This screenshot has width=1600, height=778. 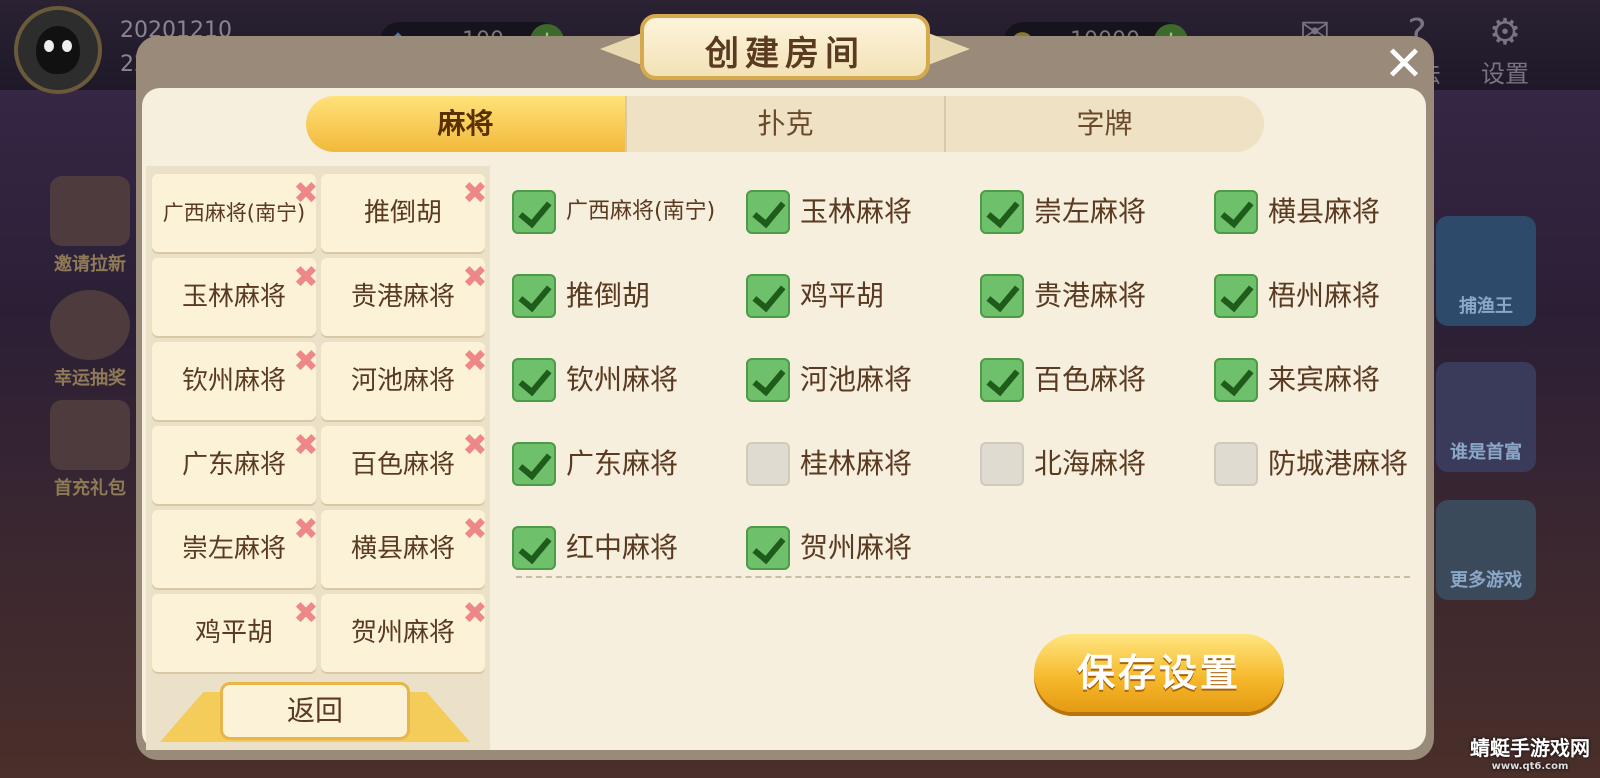 I want to click on selected-game-card: 钦州麻将 ✖, so click(x=235, y=381).